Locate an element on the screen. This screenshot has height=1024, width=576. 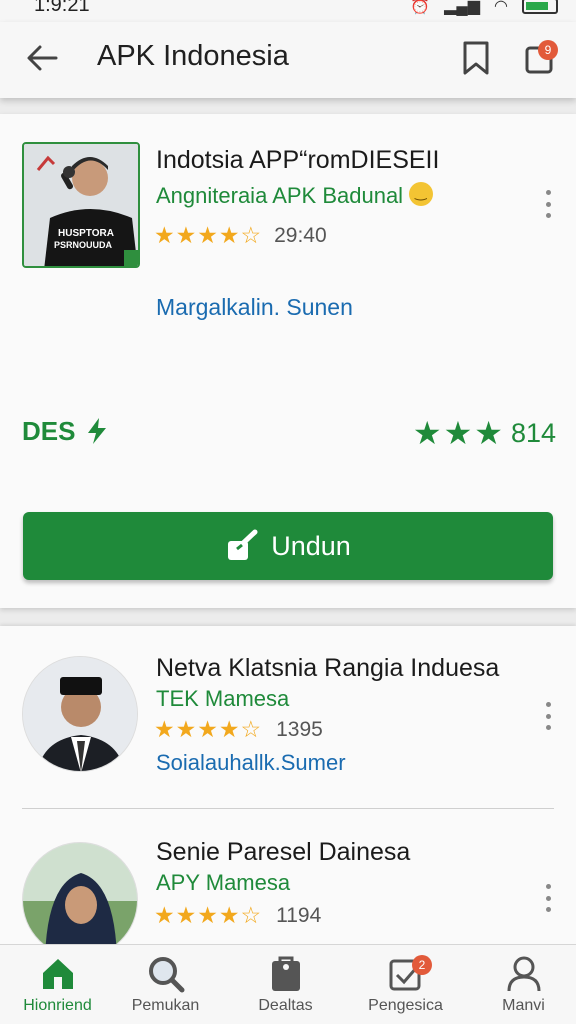
search-icon is located at coordinates (166, 975).